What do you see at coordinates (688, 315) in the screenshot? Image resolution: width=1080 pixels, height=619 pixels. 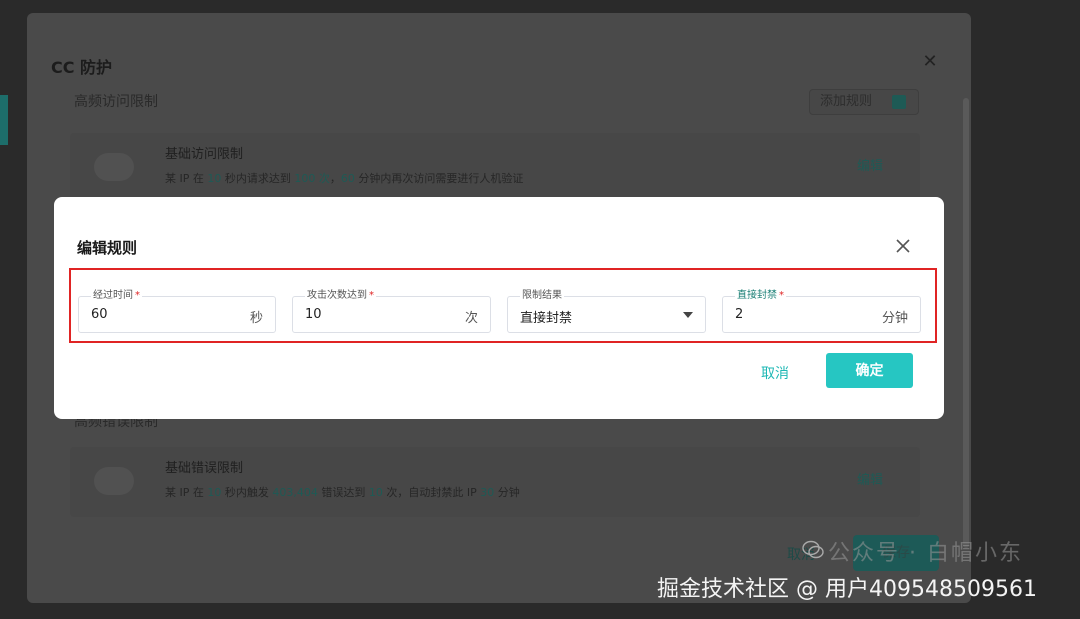 I see `caret-down-icon` at bounding box center [688, 315].